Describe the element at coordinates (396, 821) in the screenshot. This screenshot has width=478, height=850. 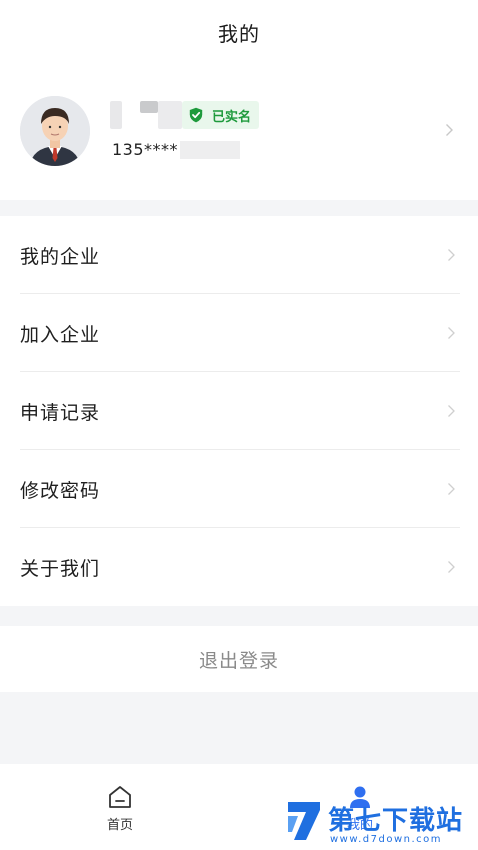
I see `watermark-brand: 第七下载站` at that location.